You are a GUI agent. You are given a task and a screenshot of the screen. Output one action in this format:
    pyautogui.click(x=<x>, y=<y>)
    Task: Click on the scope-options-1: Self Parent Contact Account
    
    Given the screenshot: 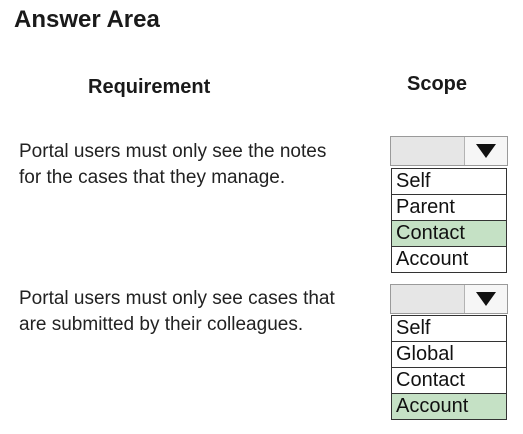 What is the action you would take?
    pyautogui.click(x=449, y=220)
    